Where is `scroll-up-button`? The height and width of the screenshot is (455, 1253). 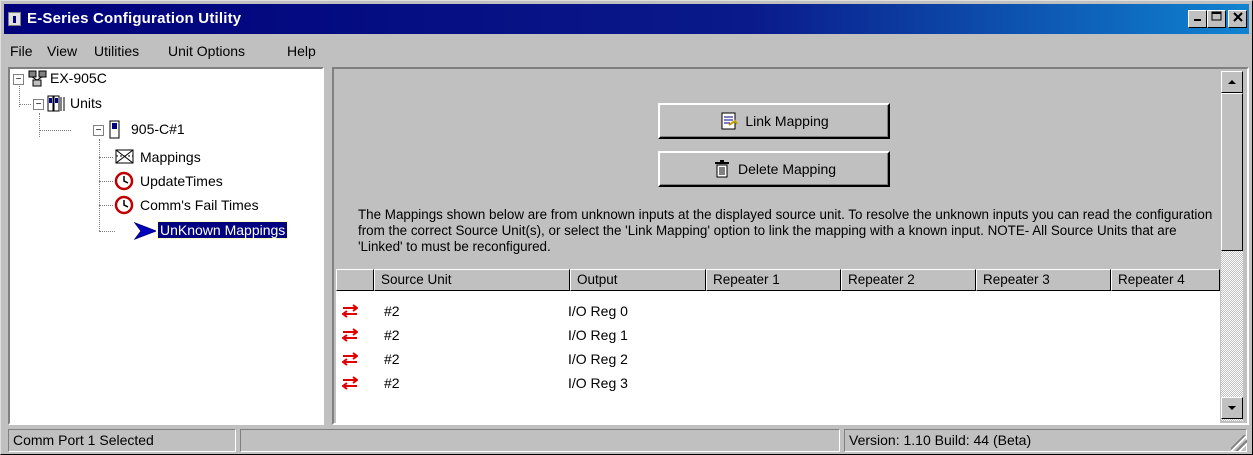
scroll-up-button is located at coordinates (1232, 82).